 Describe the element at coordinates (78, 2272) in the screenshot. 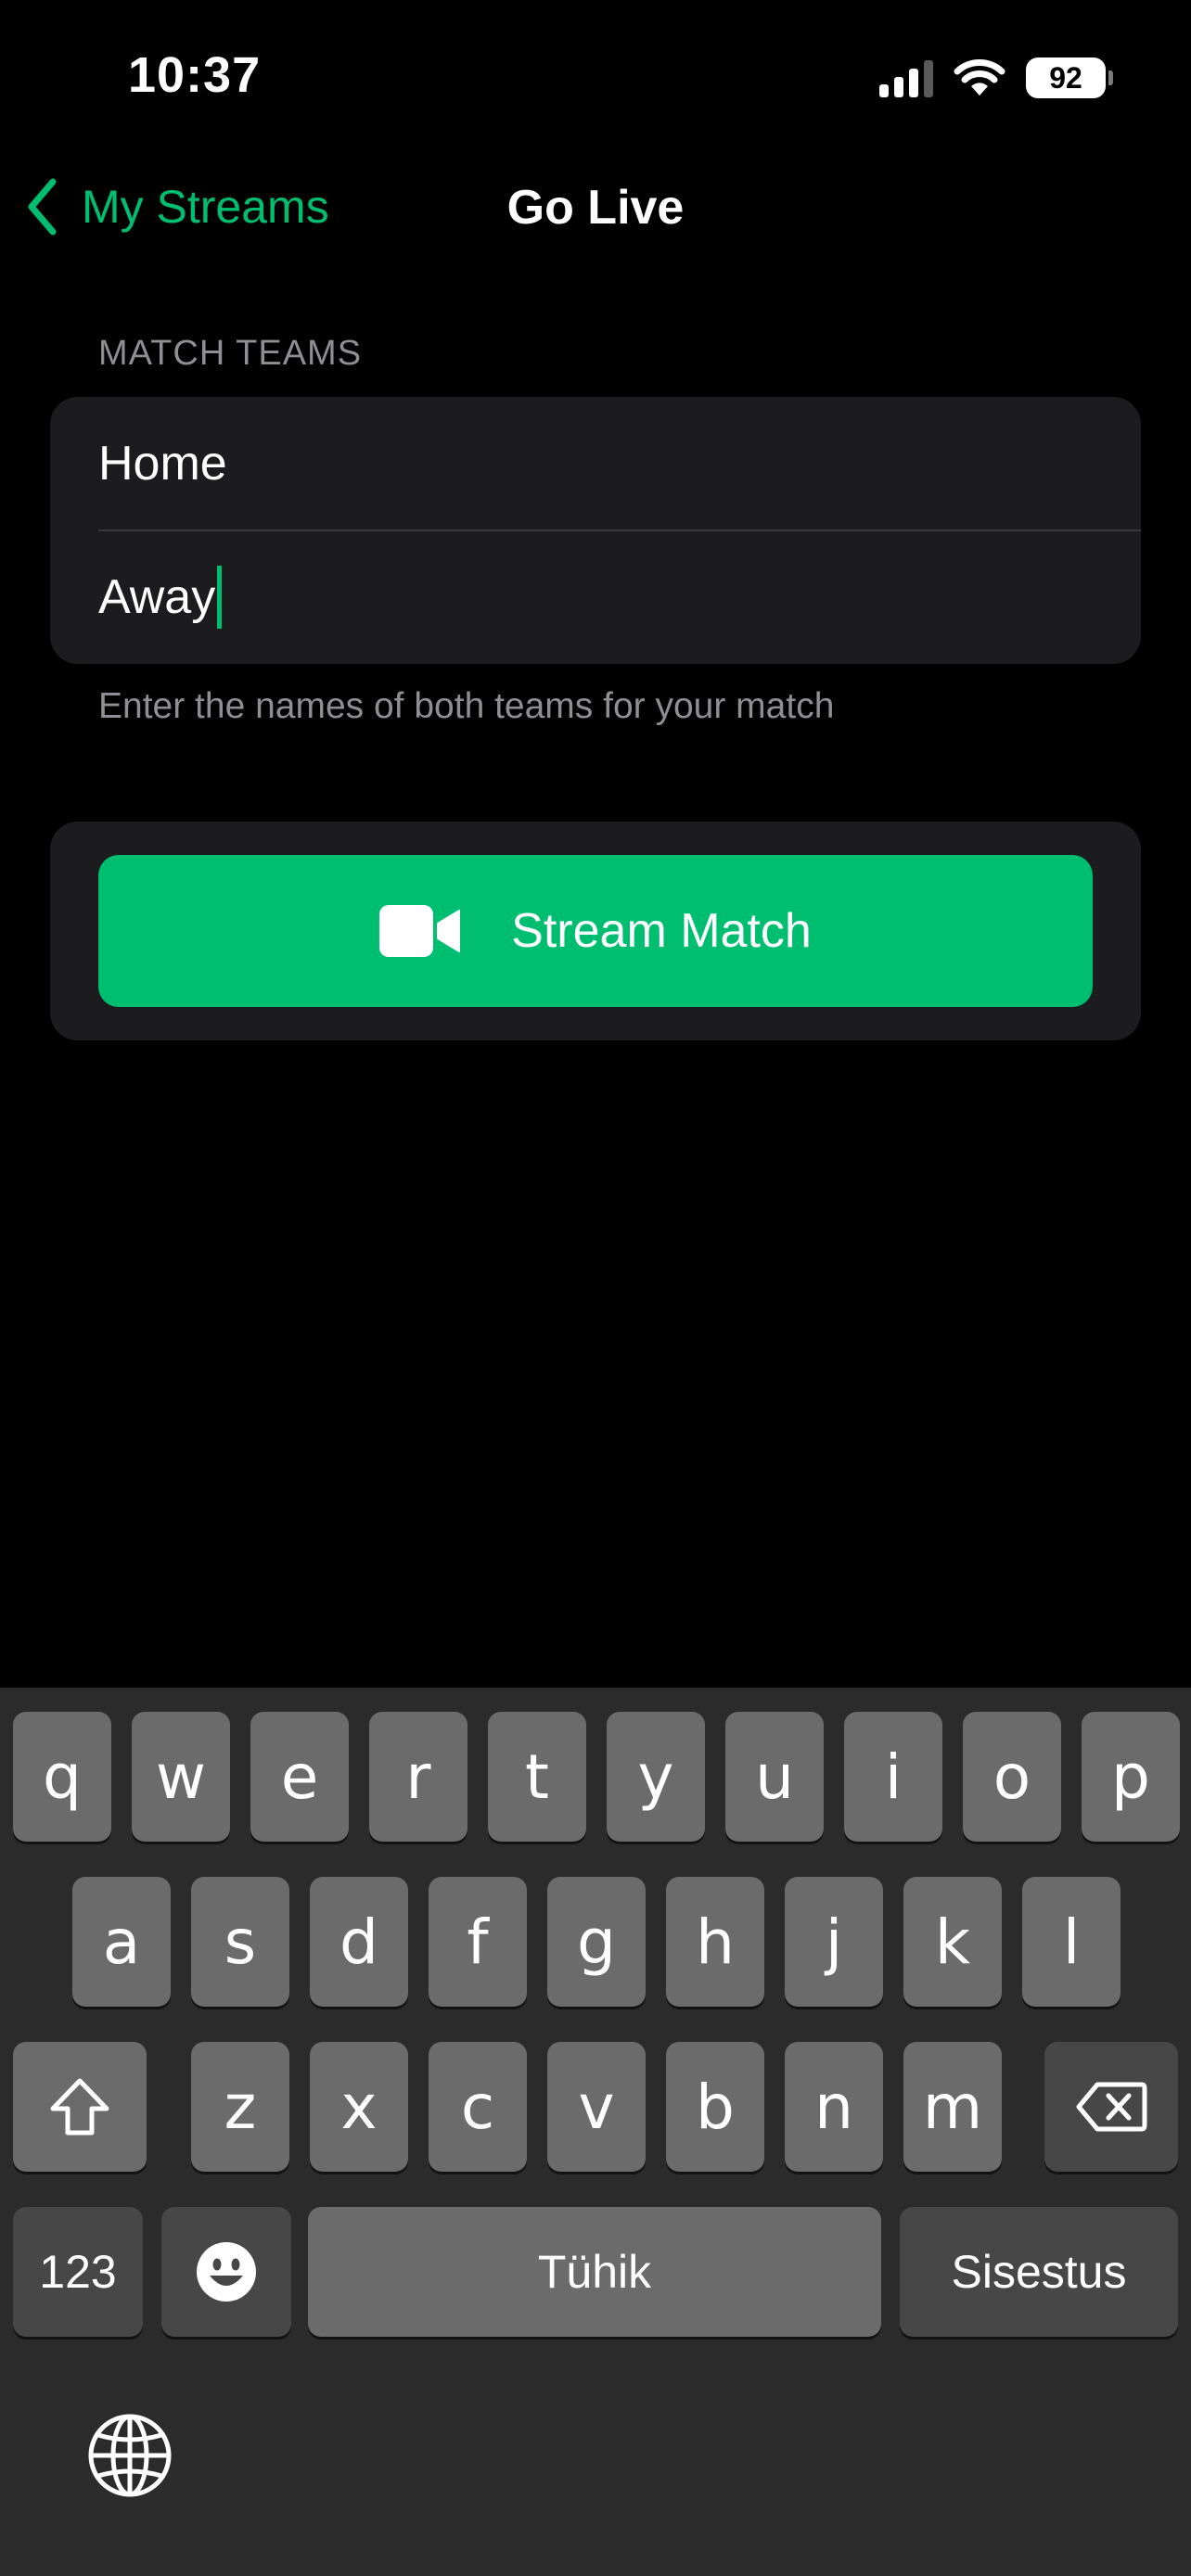

I see `numbers-key: 123` at that location.